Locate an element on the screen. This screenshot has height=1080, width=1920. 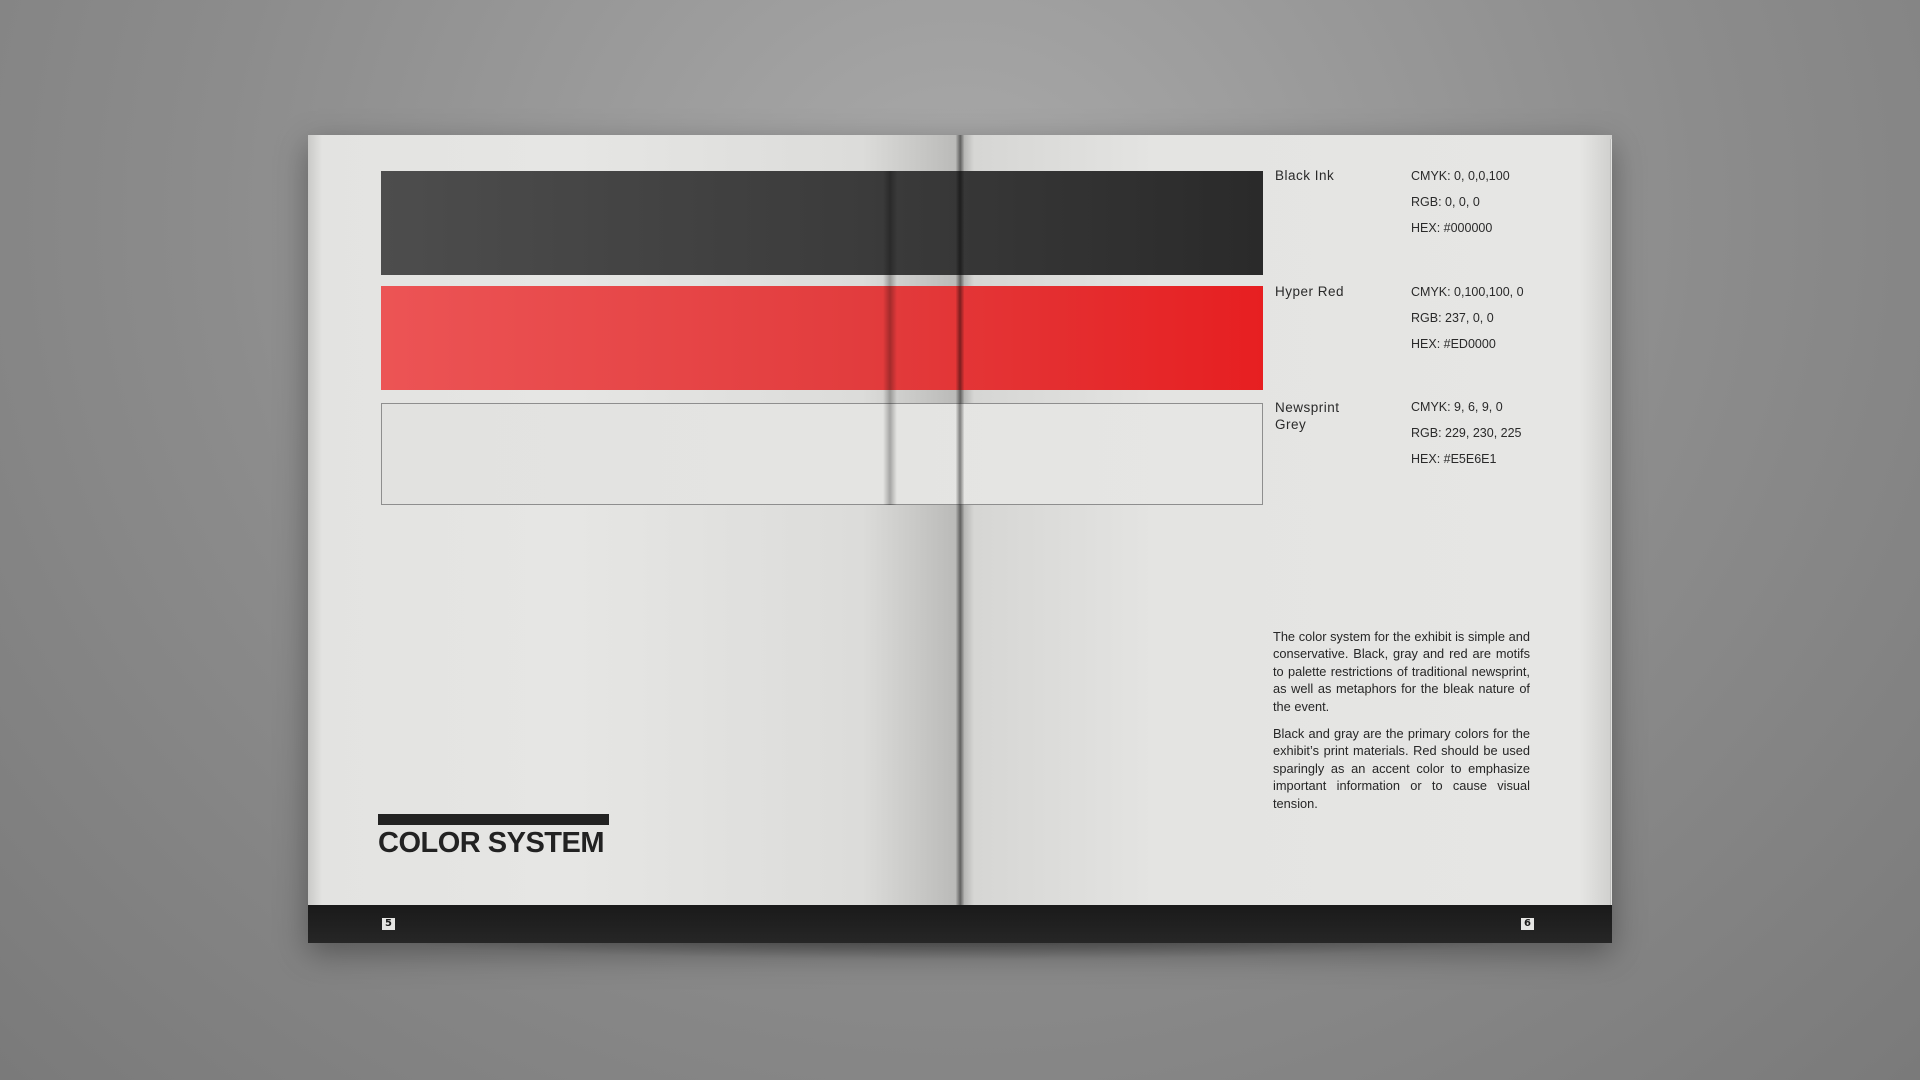
rgb-value: RGB: 237, 0, 0 is located at coordinates (1452, 318).